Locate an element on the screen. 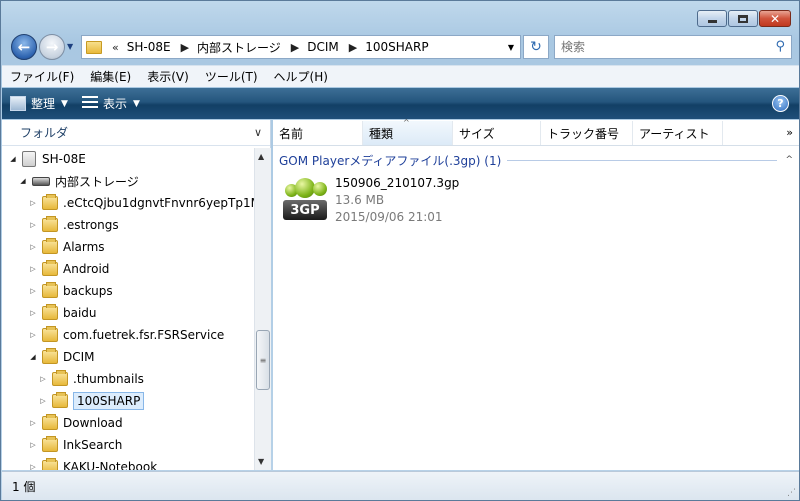 The height and width of the screenshot is (501, 800). tree-item-100sharp: ▷ 100SHARP is located at coordinates (91, 401).